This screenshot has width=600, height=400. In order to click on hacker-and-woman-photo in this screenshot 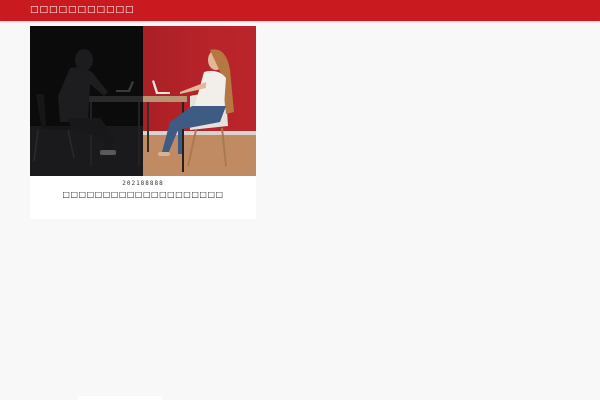, I will do `click(143, 101)`.